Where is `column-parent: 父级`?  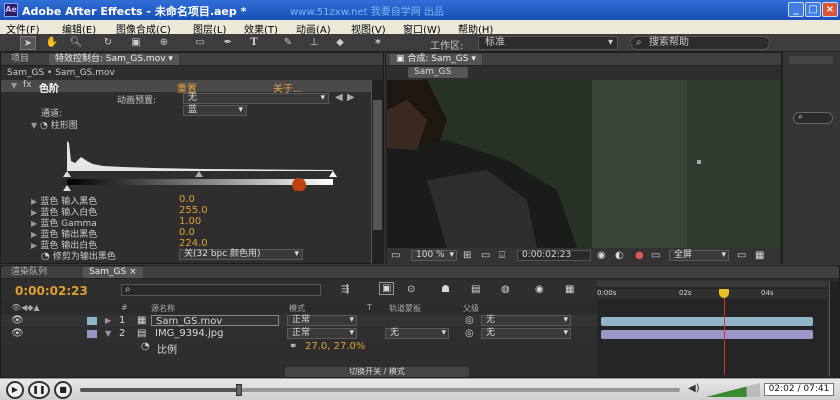 column-parent: 父级 is located at coordinates (471, 308).